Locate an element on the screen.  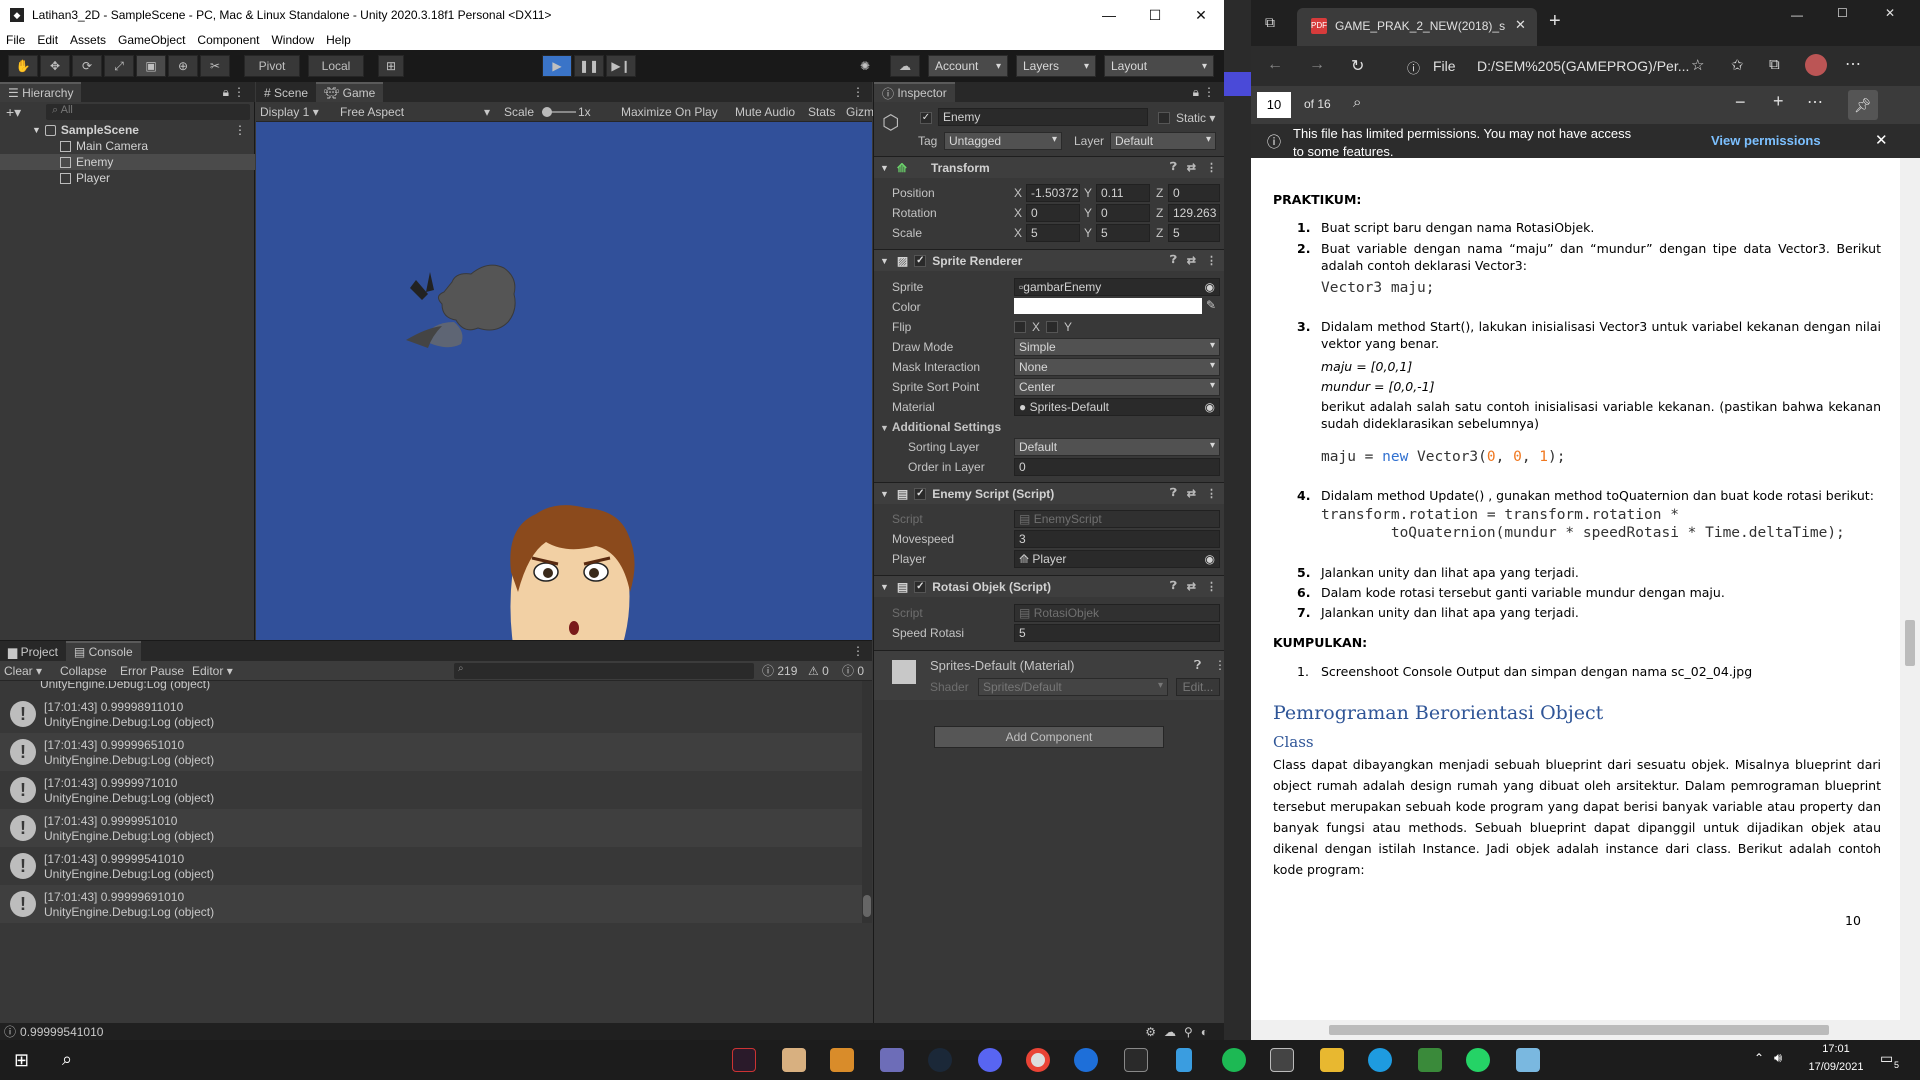
layer-dropdown: Default is located at coordinates (1163, 141).